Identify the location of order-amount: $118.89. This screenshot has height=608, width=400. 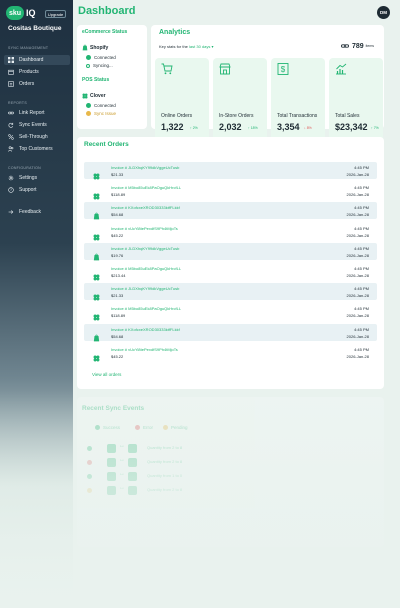
(118, 316).